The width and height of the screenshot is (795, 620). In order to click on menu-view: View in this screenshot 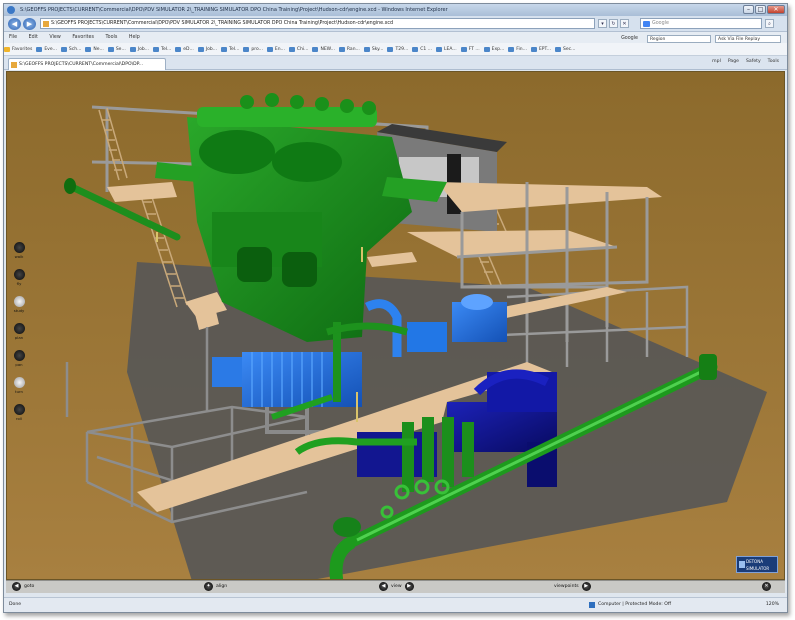, I will do `click(54, 37)`.